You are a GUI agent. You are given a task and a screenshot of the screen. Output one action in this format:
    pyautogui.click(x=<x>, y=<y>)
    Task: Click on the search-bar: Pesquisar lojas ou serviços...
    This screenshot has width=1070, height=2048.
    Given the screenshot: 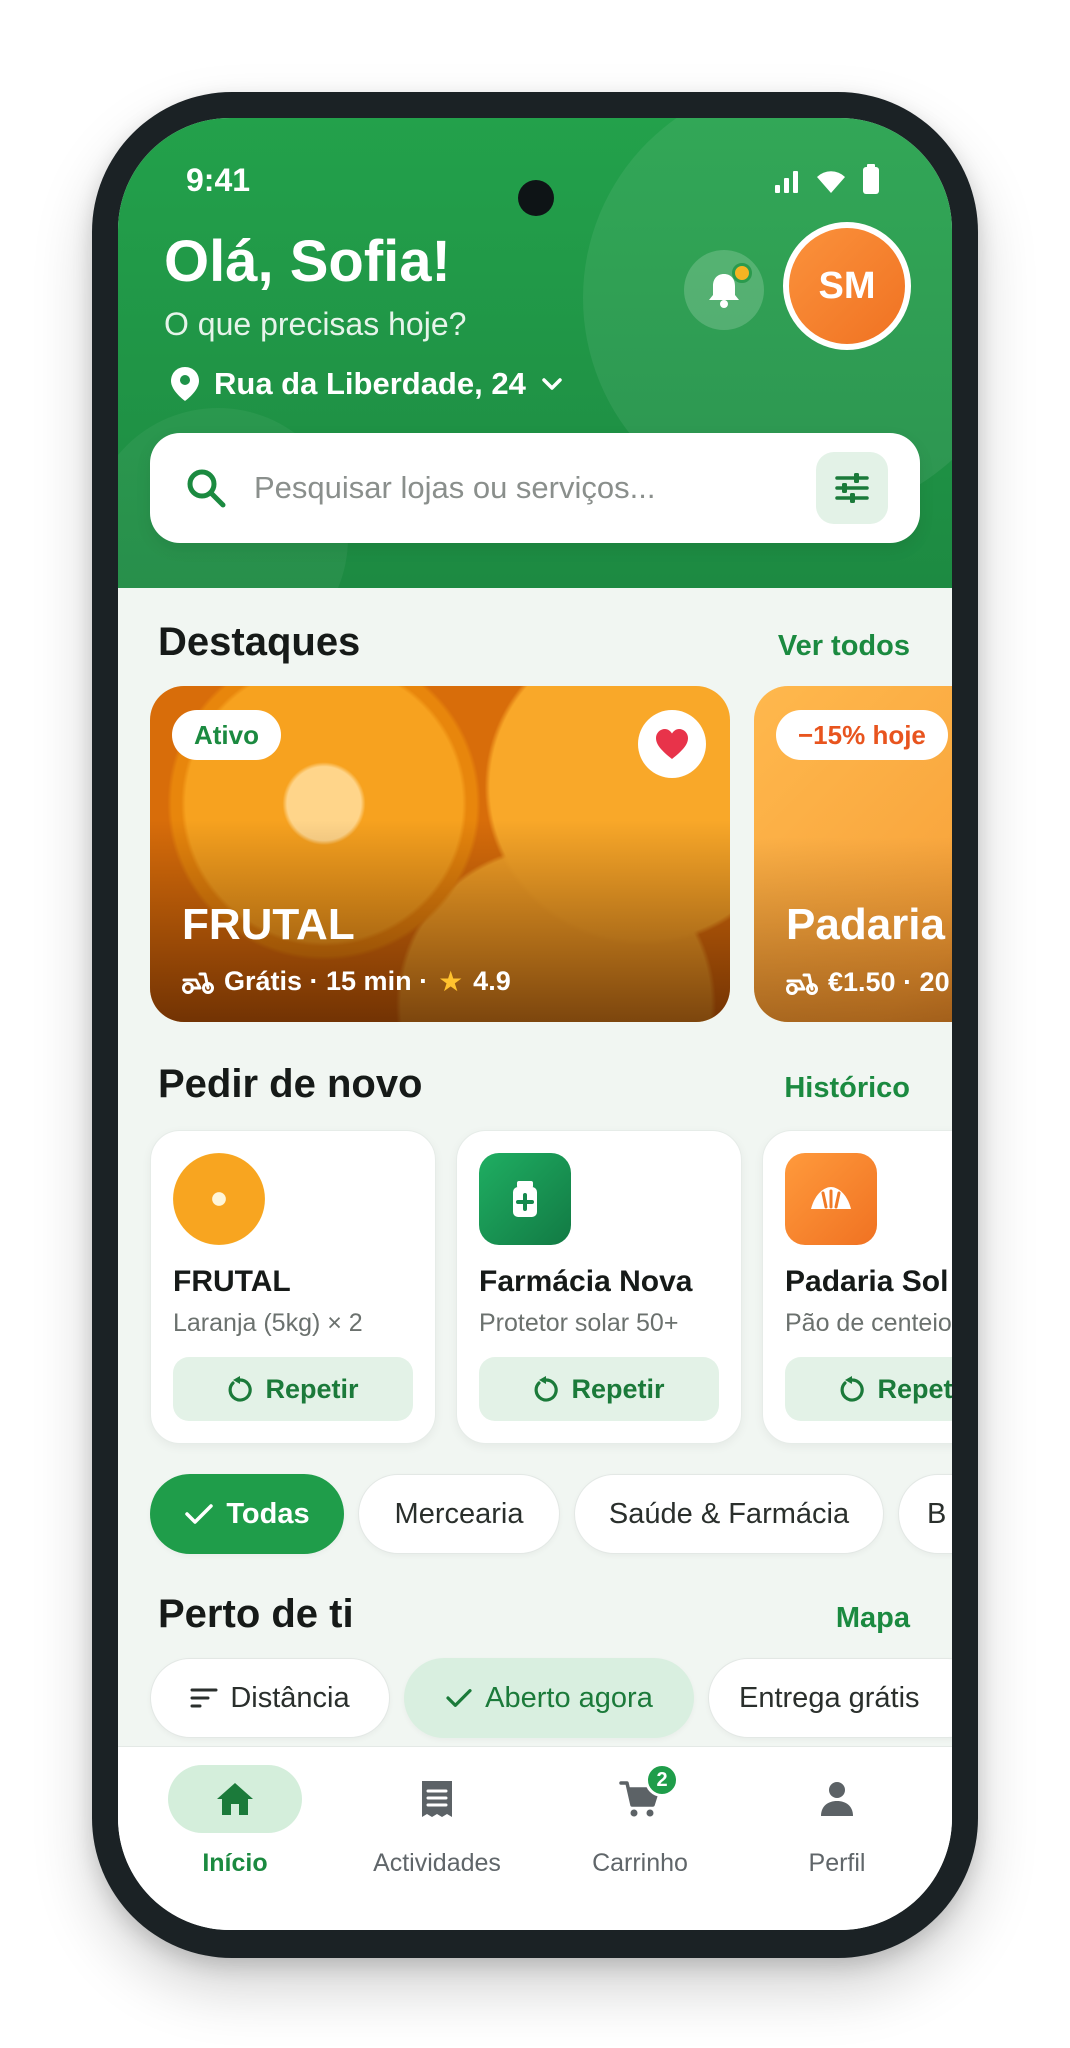 What is the action you would take?
    pyautogui.click(x=535, y=488)
    